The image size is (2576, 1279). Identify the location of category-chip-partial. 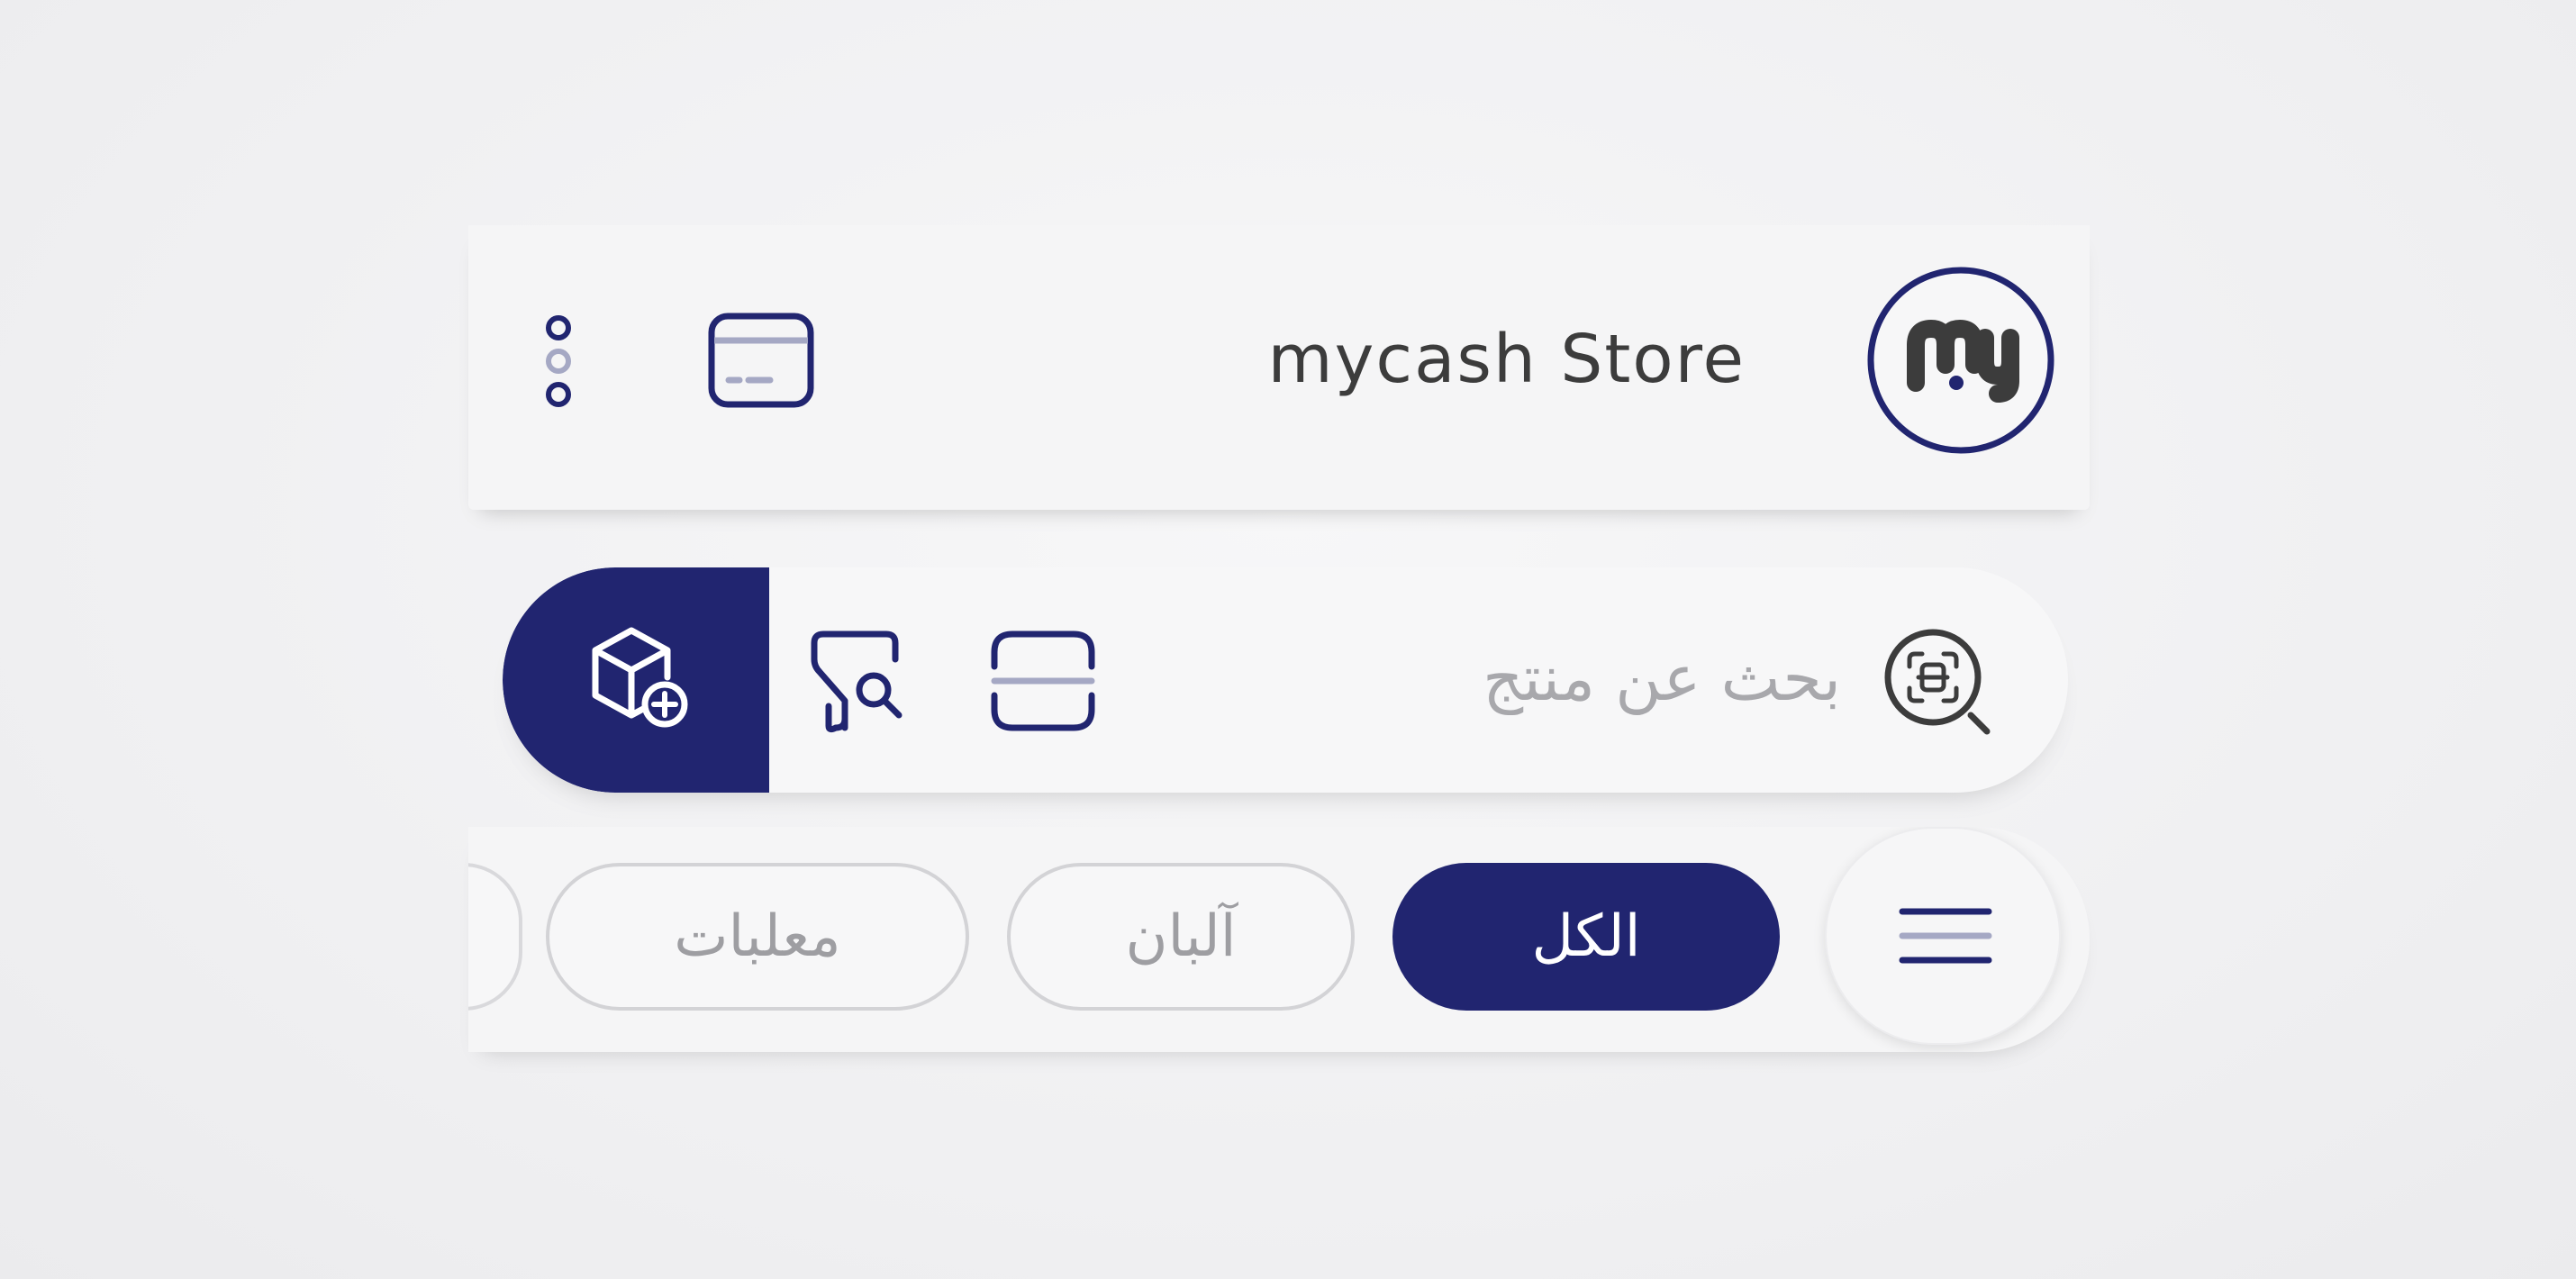
(495, 937).